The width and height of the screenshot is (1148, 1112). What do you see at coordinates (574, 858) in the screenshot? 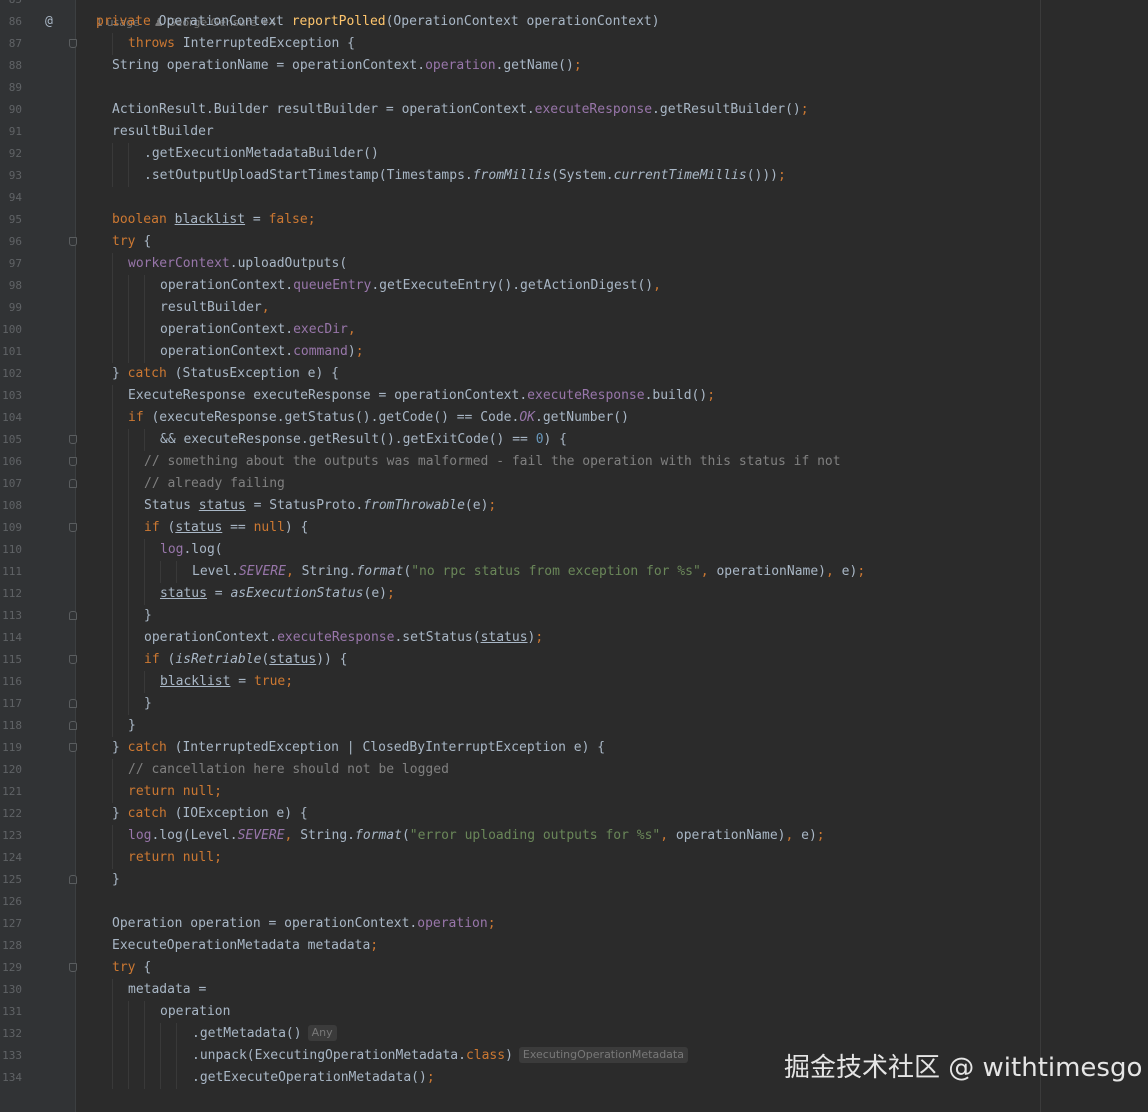
I see `code-line: 124 return null;` at bounding box center [574, 858].